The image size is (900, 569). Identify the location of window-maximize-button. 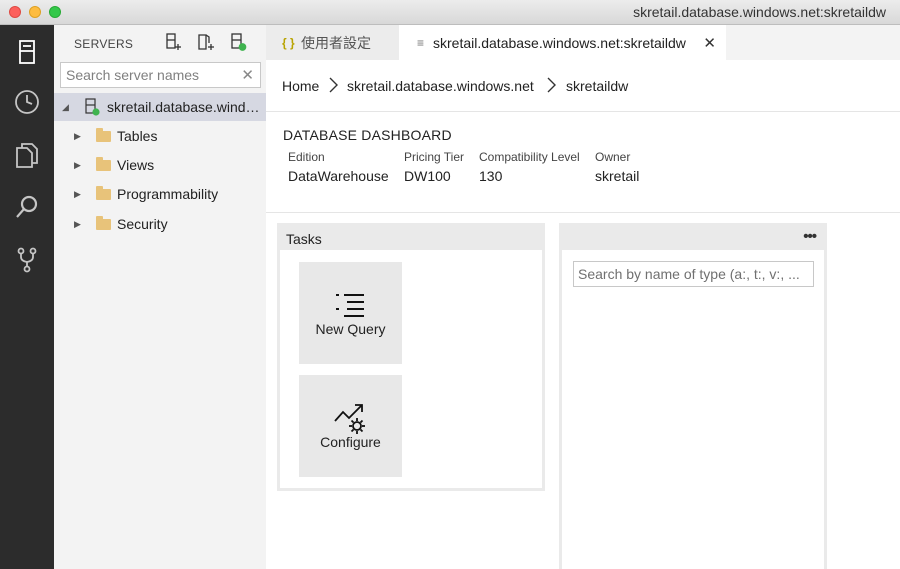
(55, 12).